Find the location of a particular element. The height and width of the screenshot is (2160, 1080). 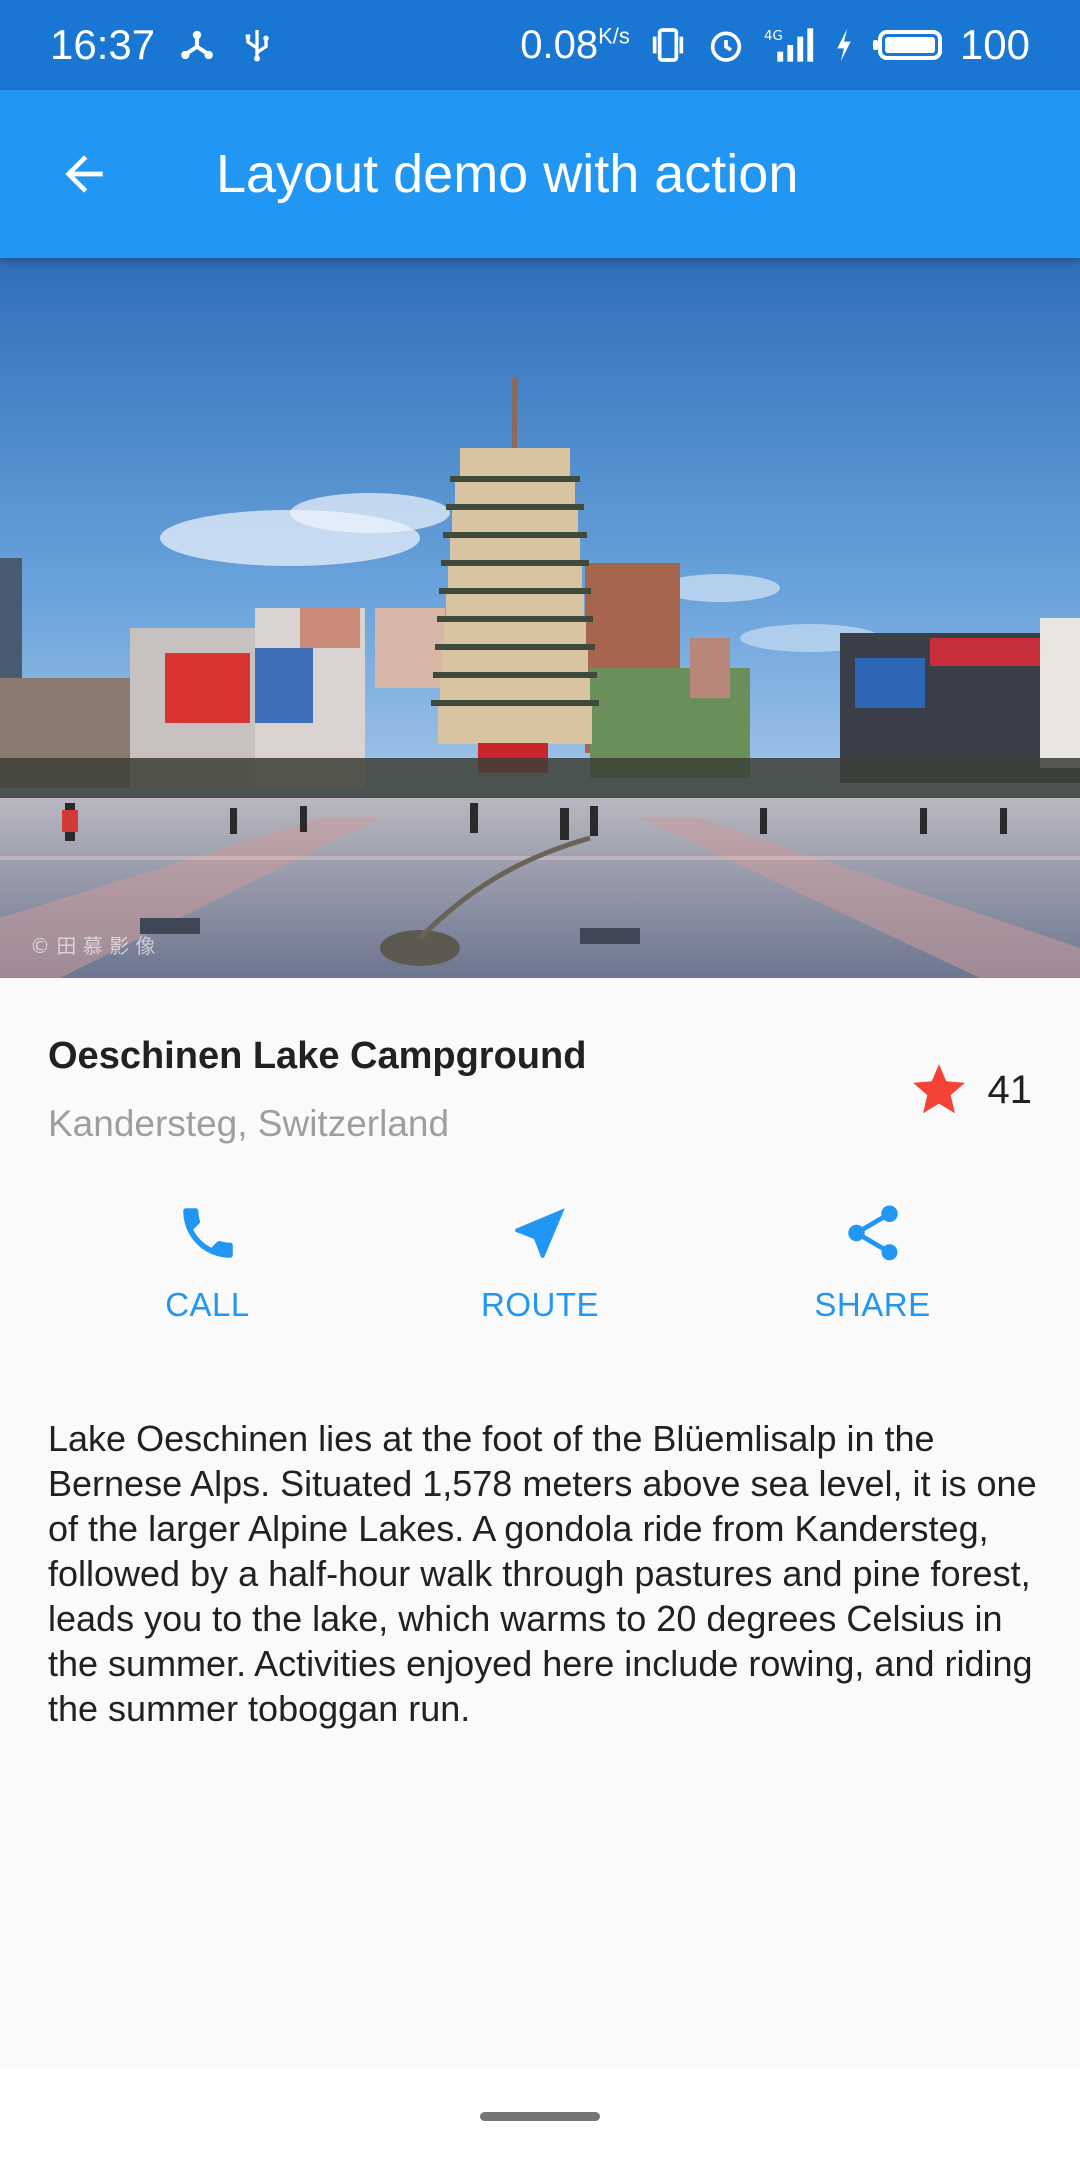

route-label: ROUTE is located at coordinates (540, 1304).